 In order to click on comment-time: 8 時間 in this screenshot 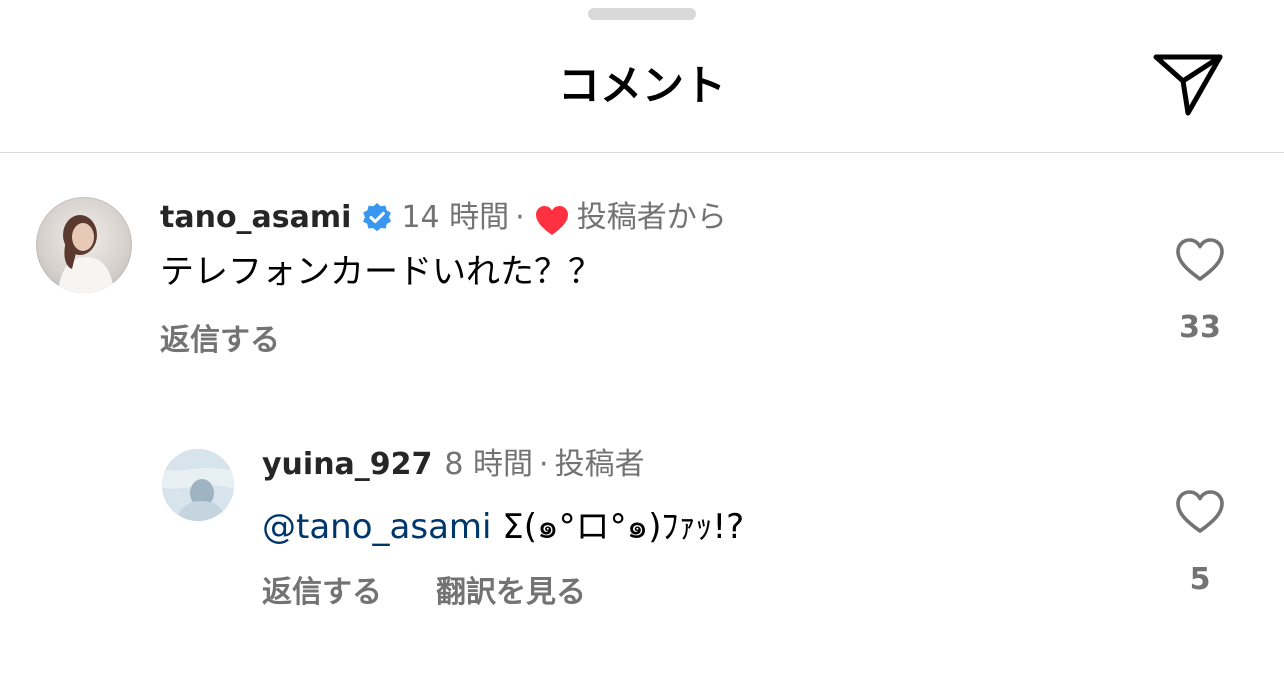, I will do `click(489, 464)`.